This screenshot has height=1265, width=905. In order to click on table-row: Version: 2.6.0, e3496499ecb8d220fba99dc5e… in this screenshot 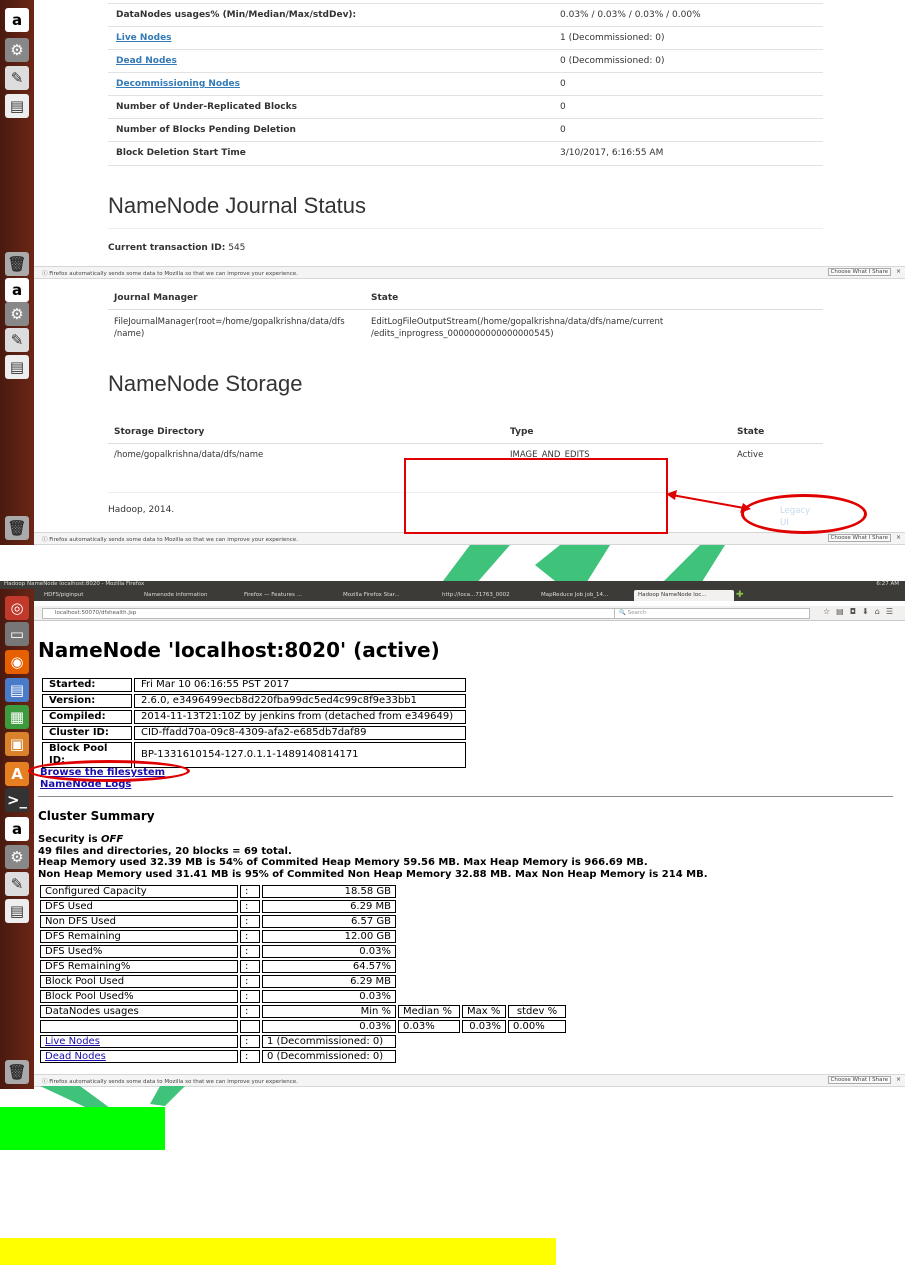, I will do `click(254, 701)`.